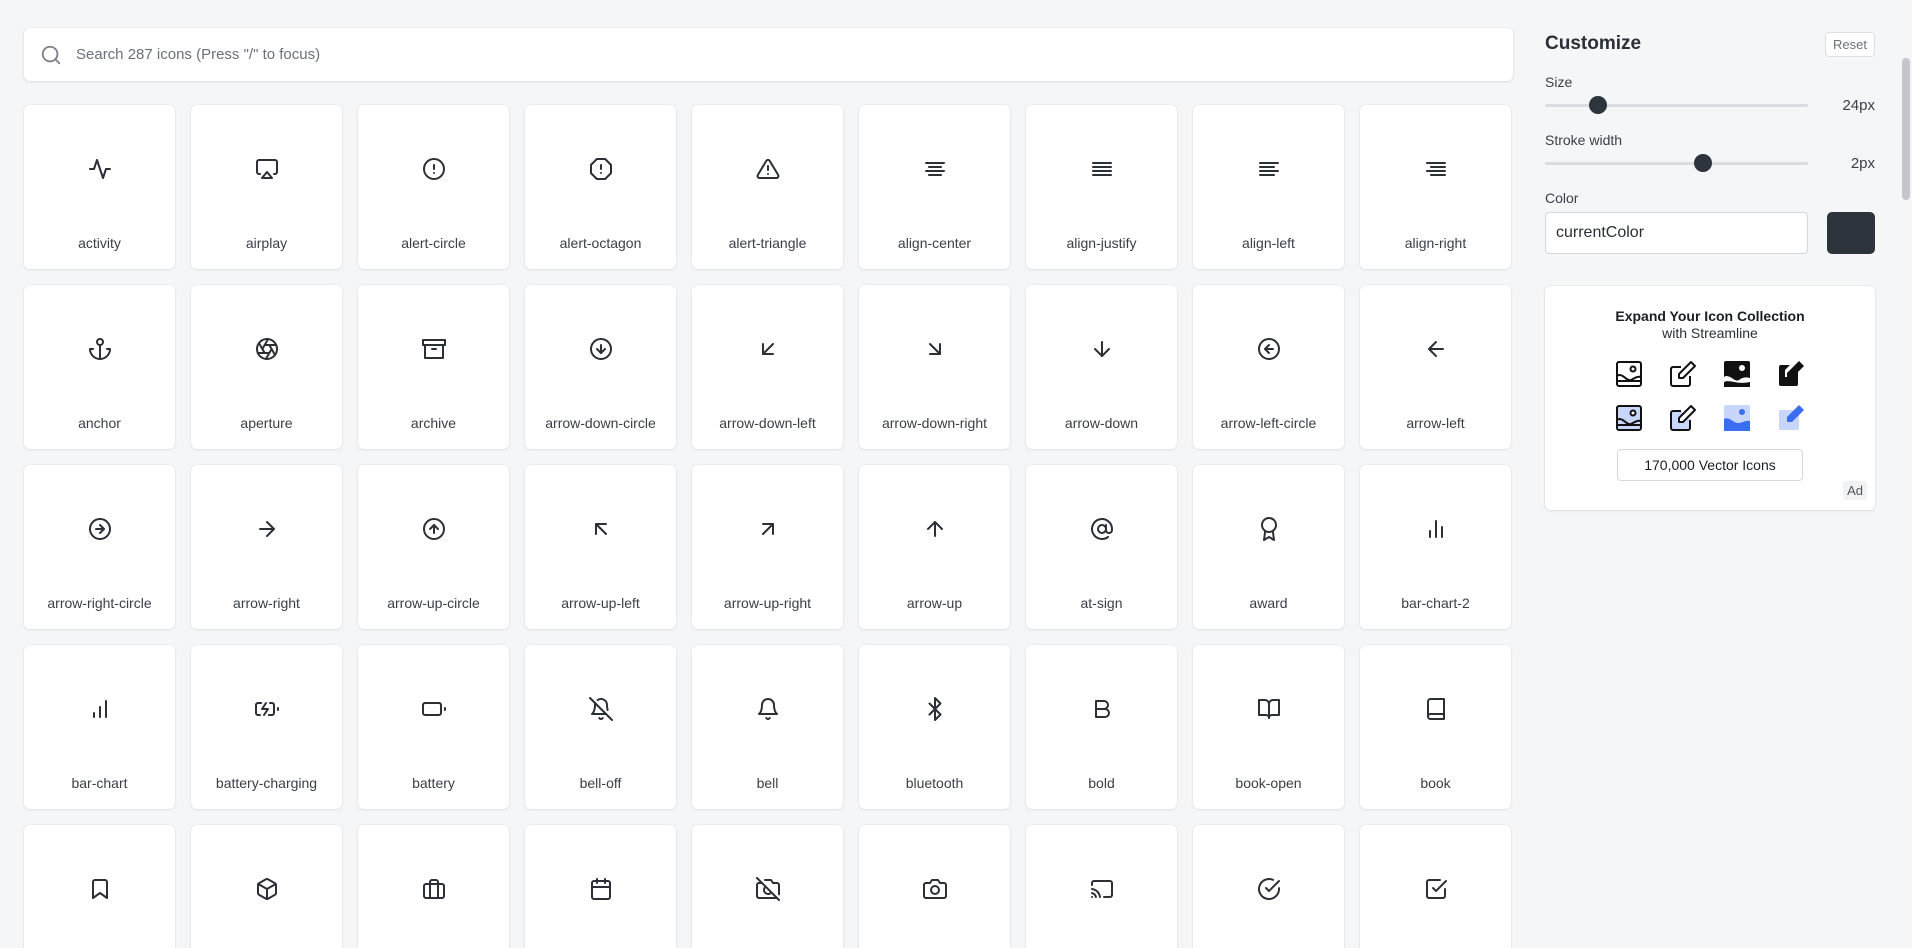  What do you see at coordinates (1101, 547) in the screenshot?
I see `icon-card: at-sign` at bounding box center [1101, 547].